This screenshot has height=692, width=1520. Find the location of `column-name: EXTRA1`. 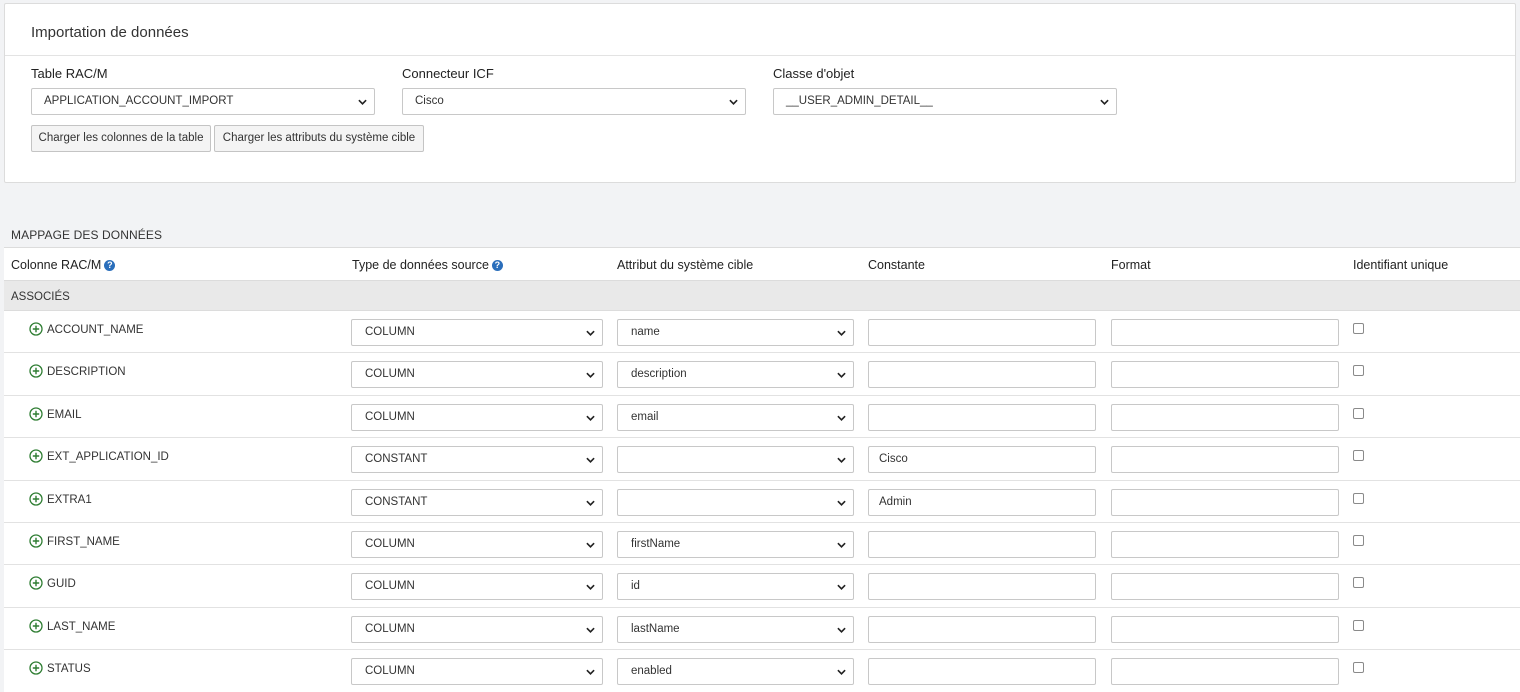

column-name: EXTRA1 is located at coordinates (69, 499).